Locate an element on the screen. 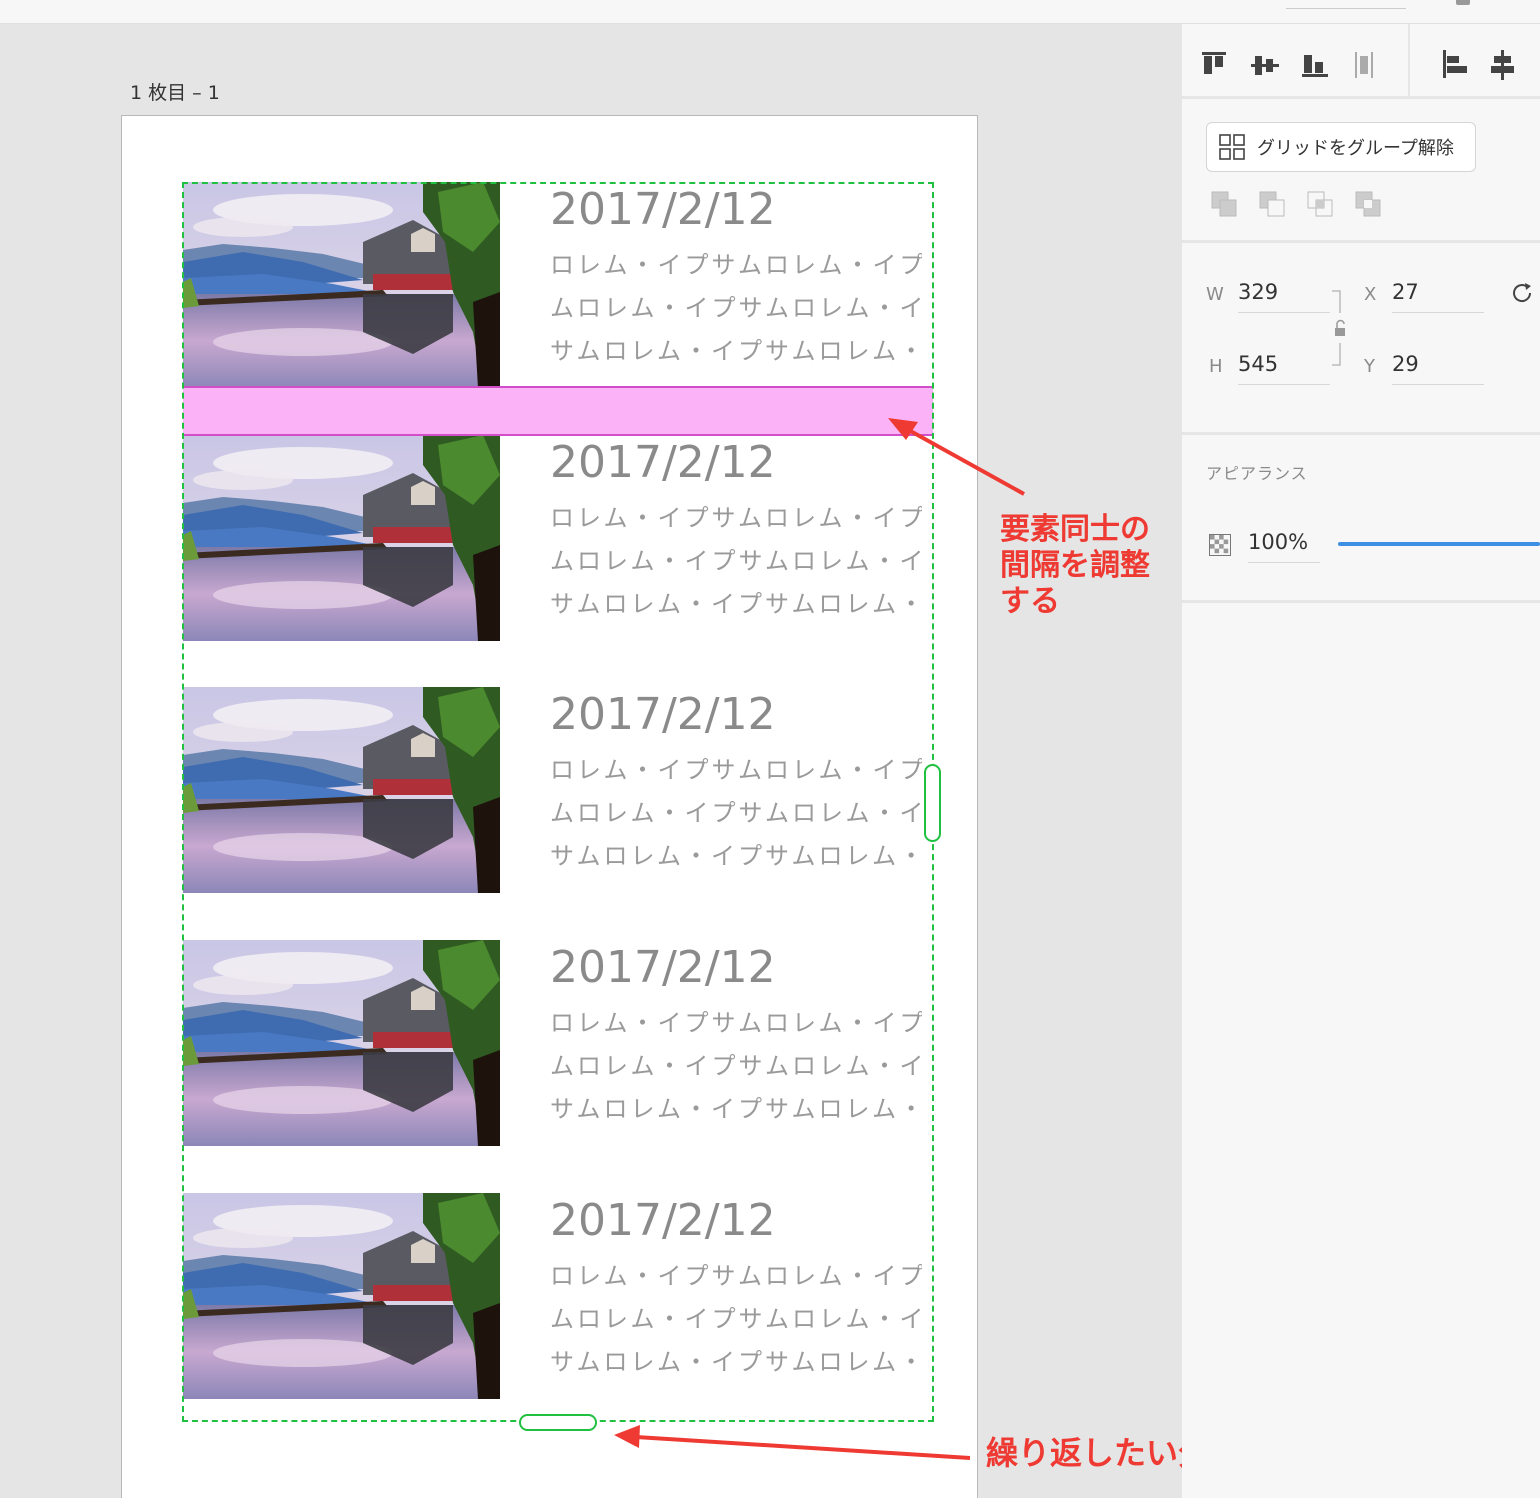  height-field: 545 is located at coordinates (1284, 368).